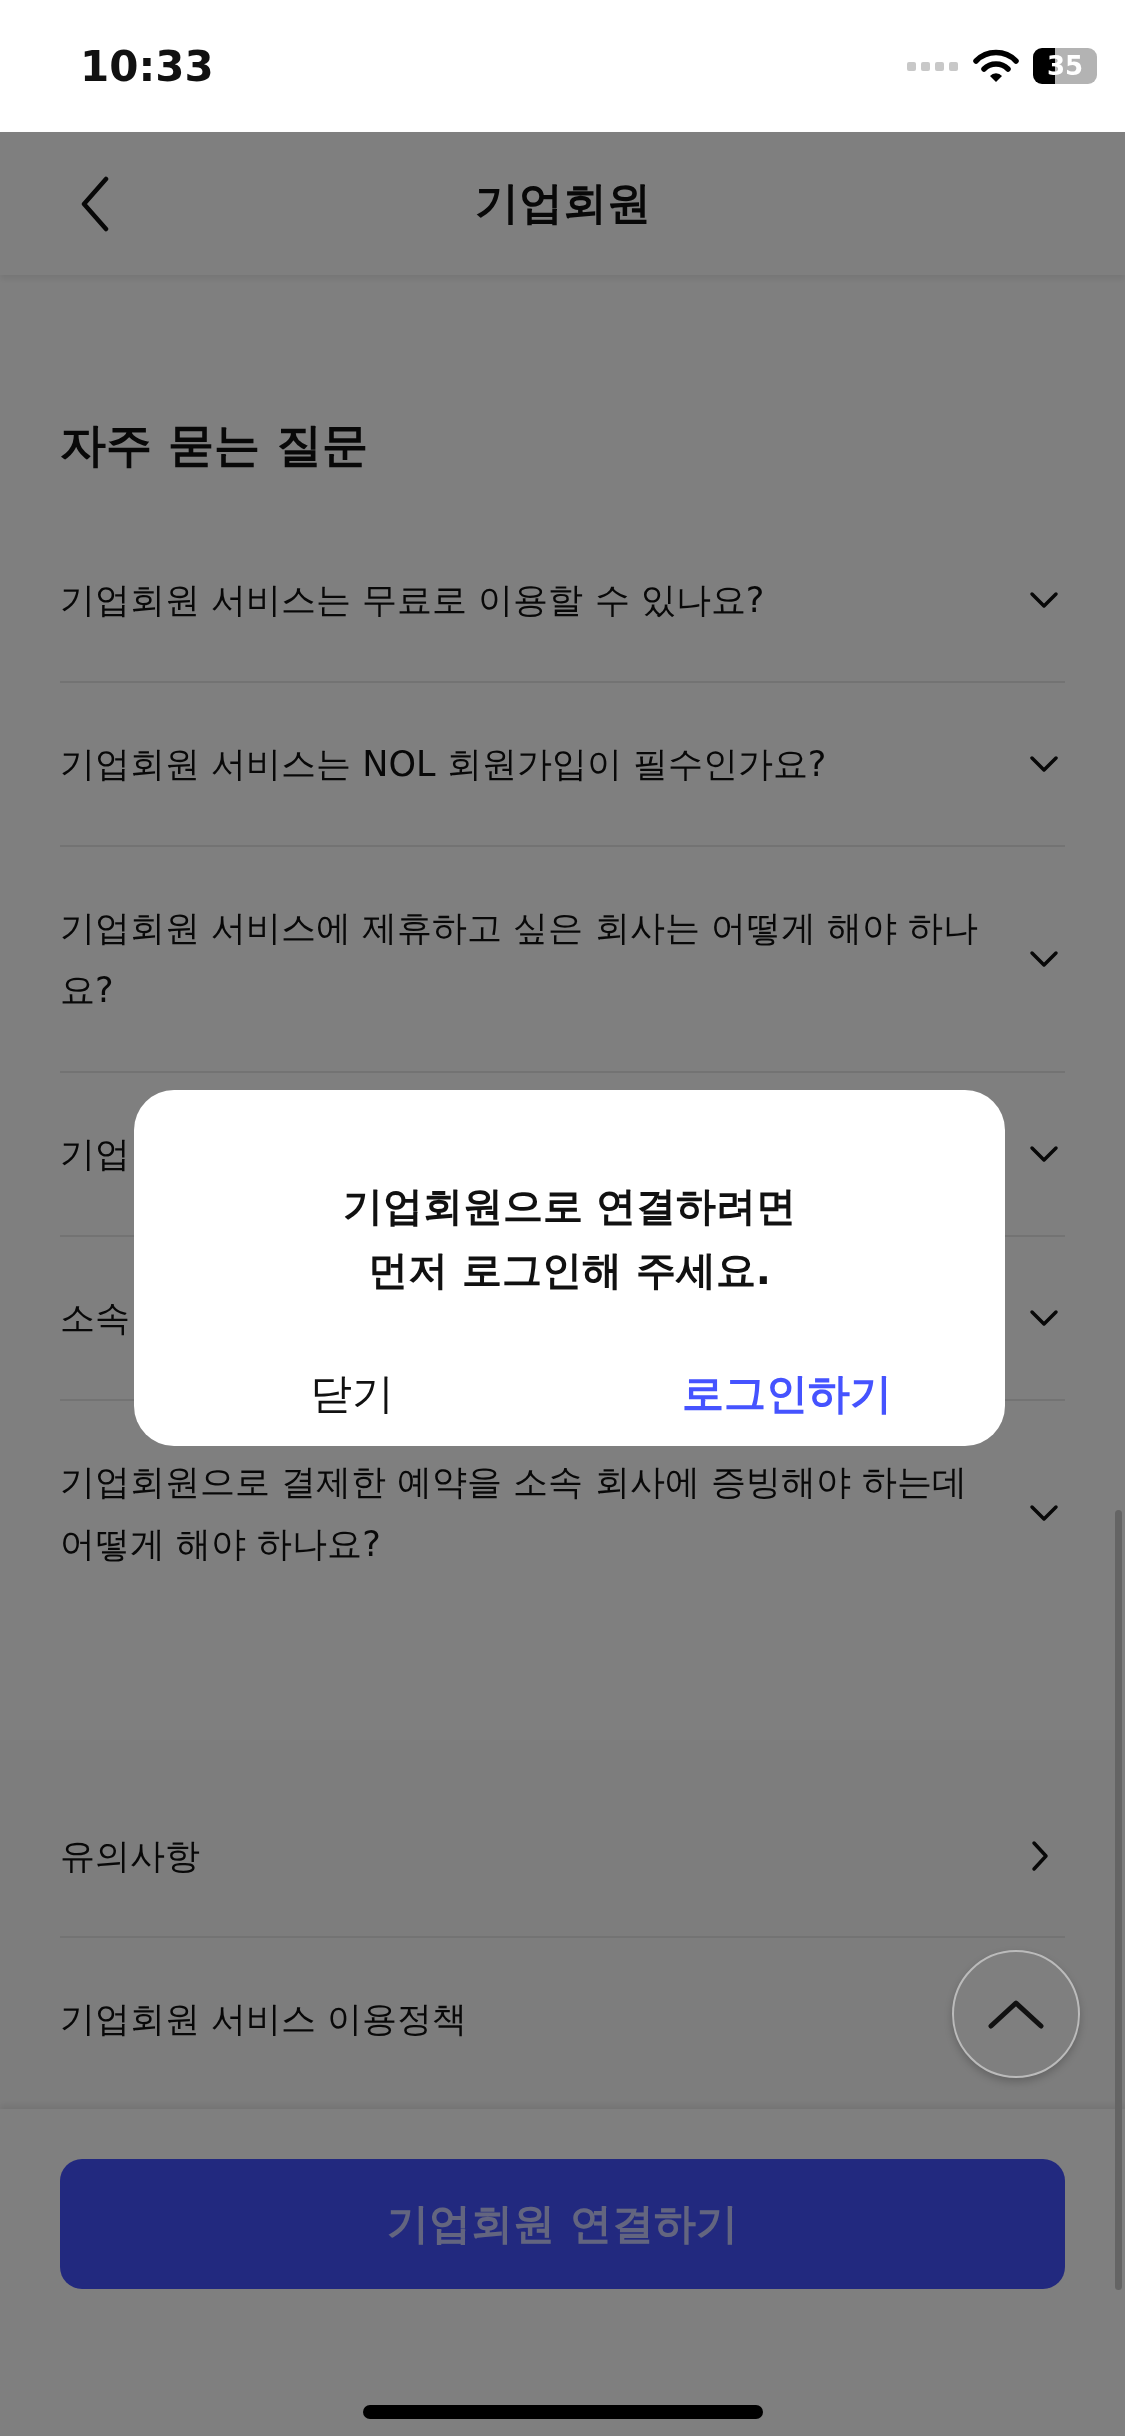 The image size is (1125, 2436). I want to click on faq-question: 기업회원 서비스는 NOL 회원가입이 필수인가요?, so click(443, 764).